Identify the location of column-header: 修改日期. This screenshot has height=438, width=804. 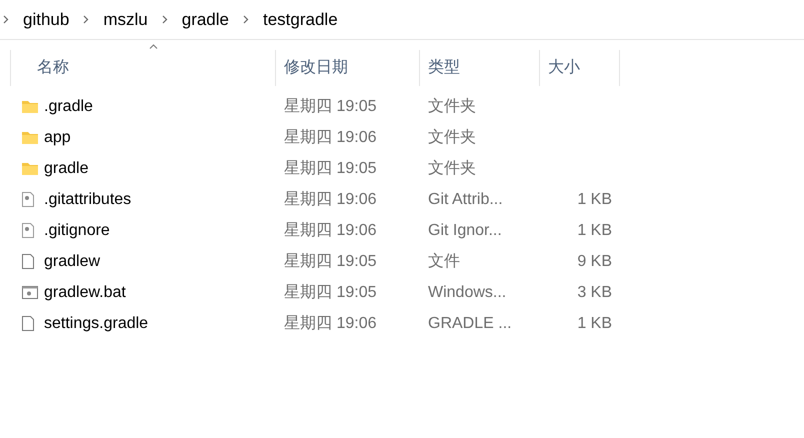
(348, 68).